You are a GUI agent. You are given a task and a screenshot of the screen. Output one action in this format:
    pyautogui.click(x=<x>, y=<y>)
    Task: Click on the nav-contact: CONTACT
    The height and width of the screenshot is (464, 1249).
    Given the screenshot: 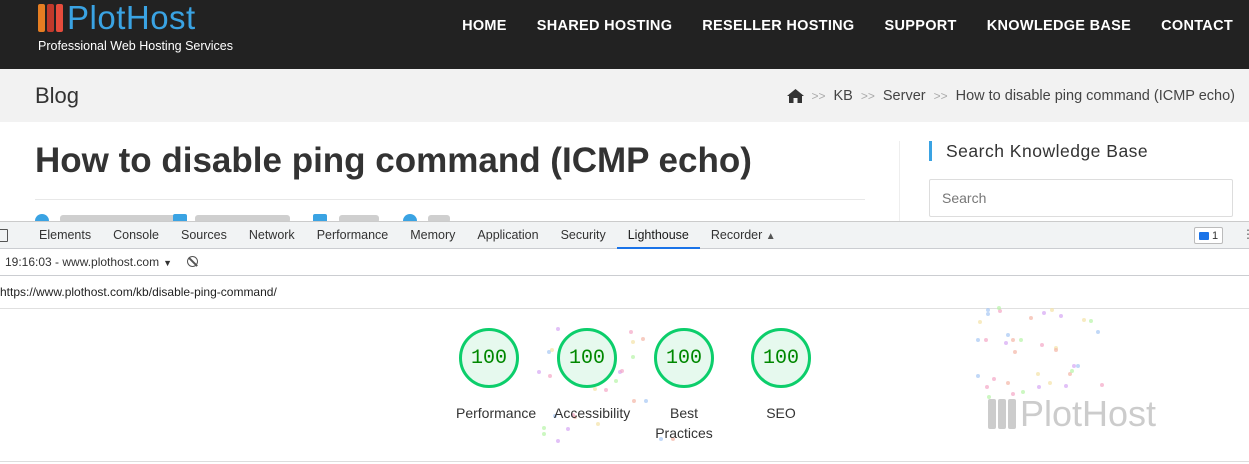 What is the action you would take?
    pyautogui.click(x=1197, y=26)
    